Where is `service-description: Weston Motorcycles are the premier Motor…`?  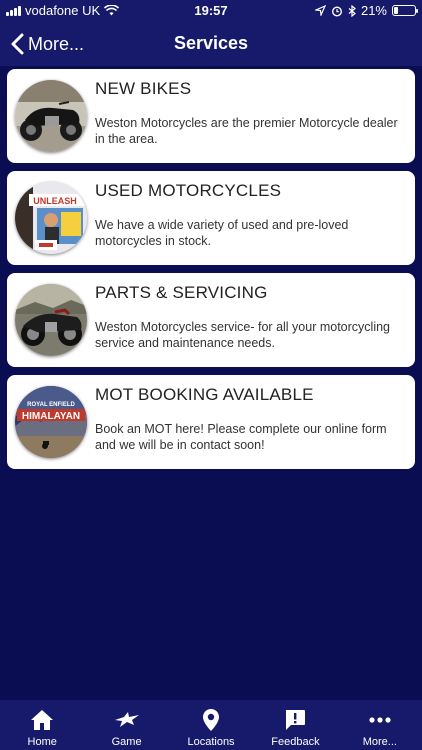
service-description: Weston Motorcycles are the premier Motor… is located at coordinates (246, 131).